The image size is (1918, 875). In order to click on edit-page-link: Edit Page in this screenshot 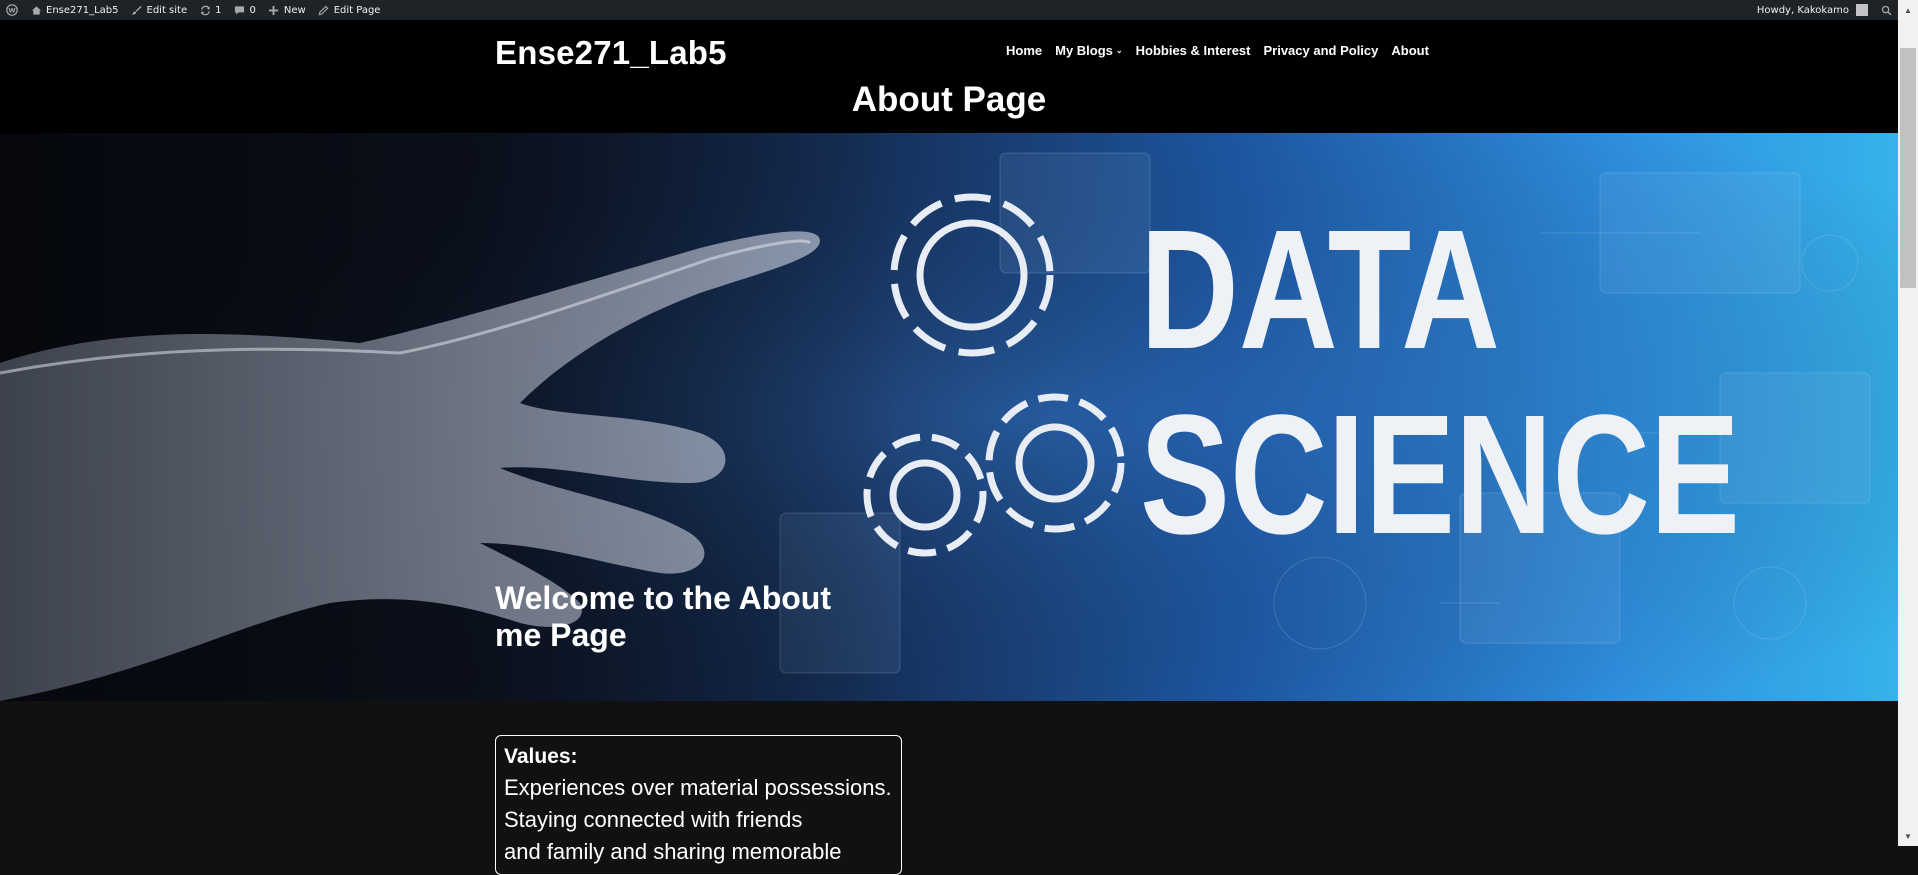, I will do `click(349, 10)`.